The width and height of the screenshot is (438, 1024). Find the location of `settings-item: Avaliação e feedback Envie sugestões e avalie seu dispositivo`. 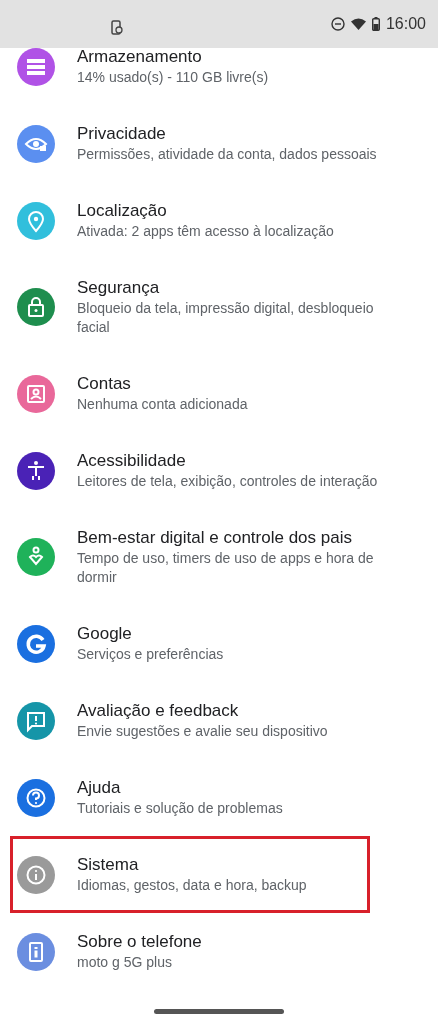

settings-item: Avaliação e feedback Envie sugestões e avalie seu dispositivo is located at coordinates (219, 720).